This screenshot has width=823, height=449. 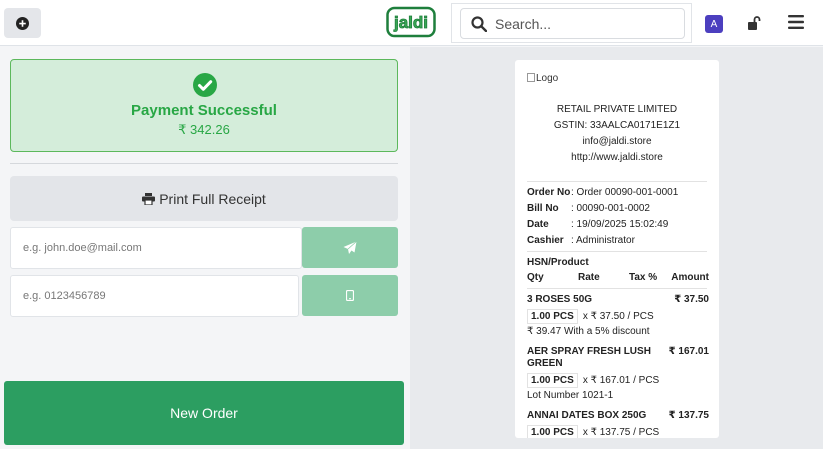 I want to click on search-icon, so click(x=479, y=23).